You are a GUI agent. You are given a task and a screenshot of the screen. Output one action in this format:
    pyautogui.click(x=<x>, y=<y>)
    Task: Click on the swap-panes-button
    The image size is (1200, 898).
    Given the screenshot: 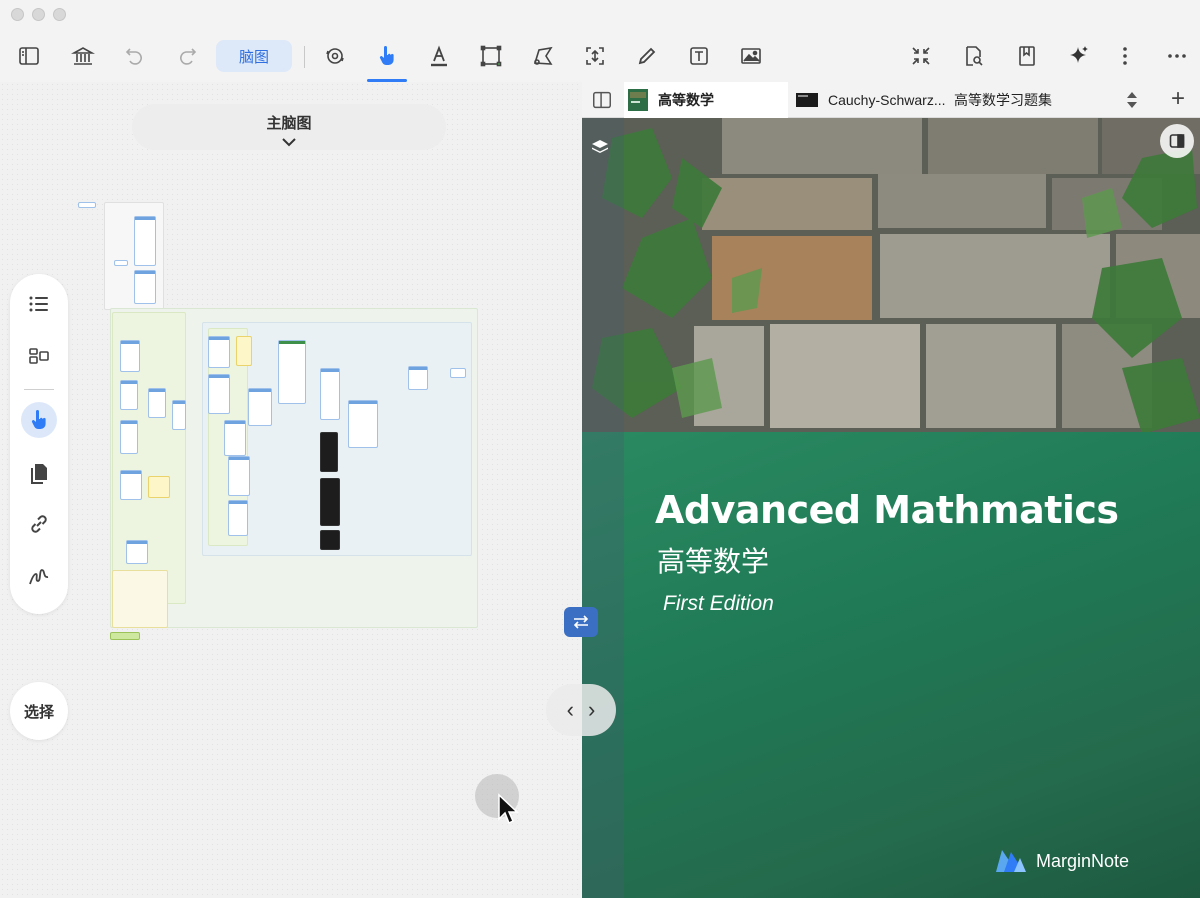 What is the action you would take?
    pyautogui.click(x=581, y=622)
    